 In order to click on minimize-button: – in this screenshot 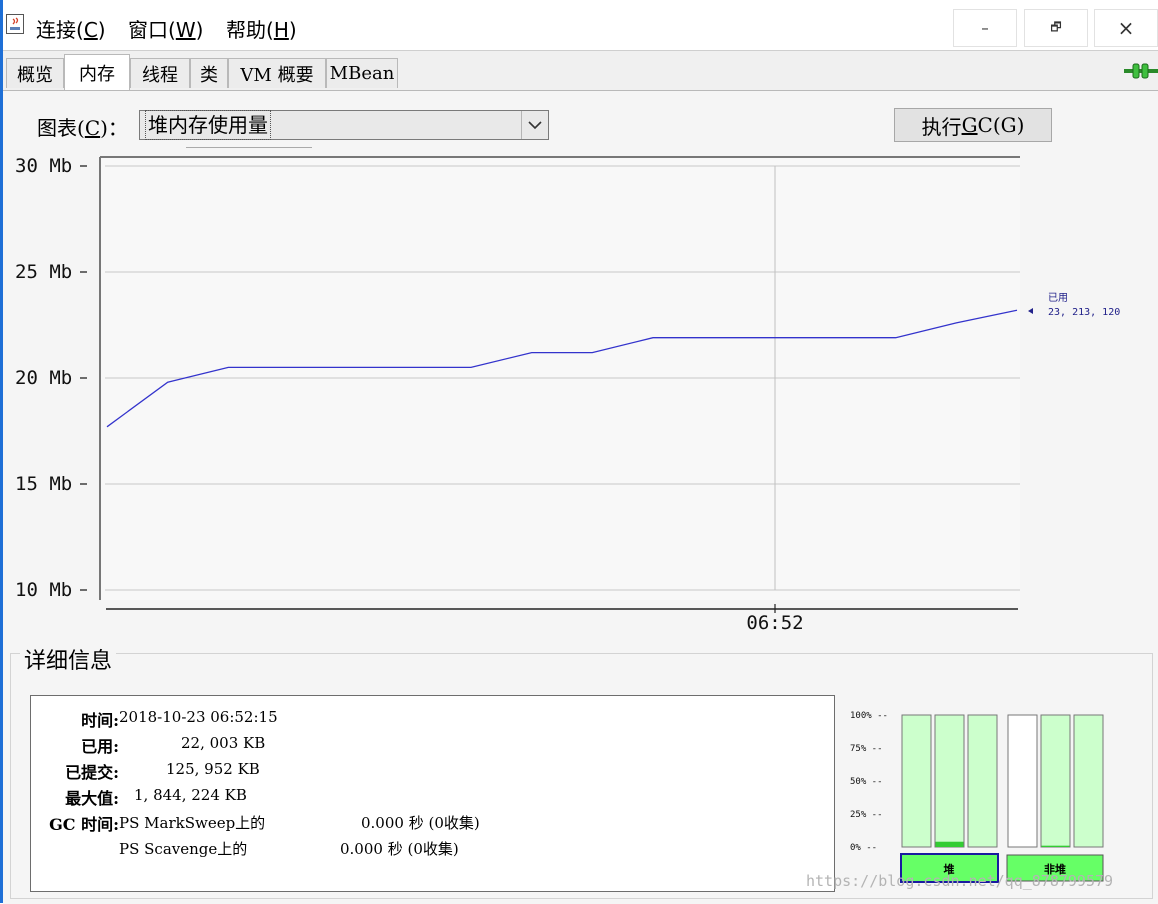, I will do `click(985, 28)`.